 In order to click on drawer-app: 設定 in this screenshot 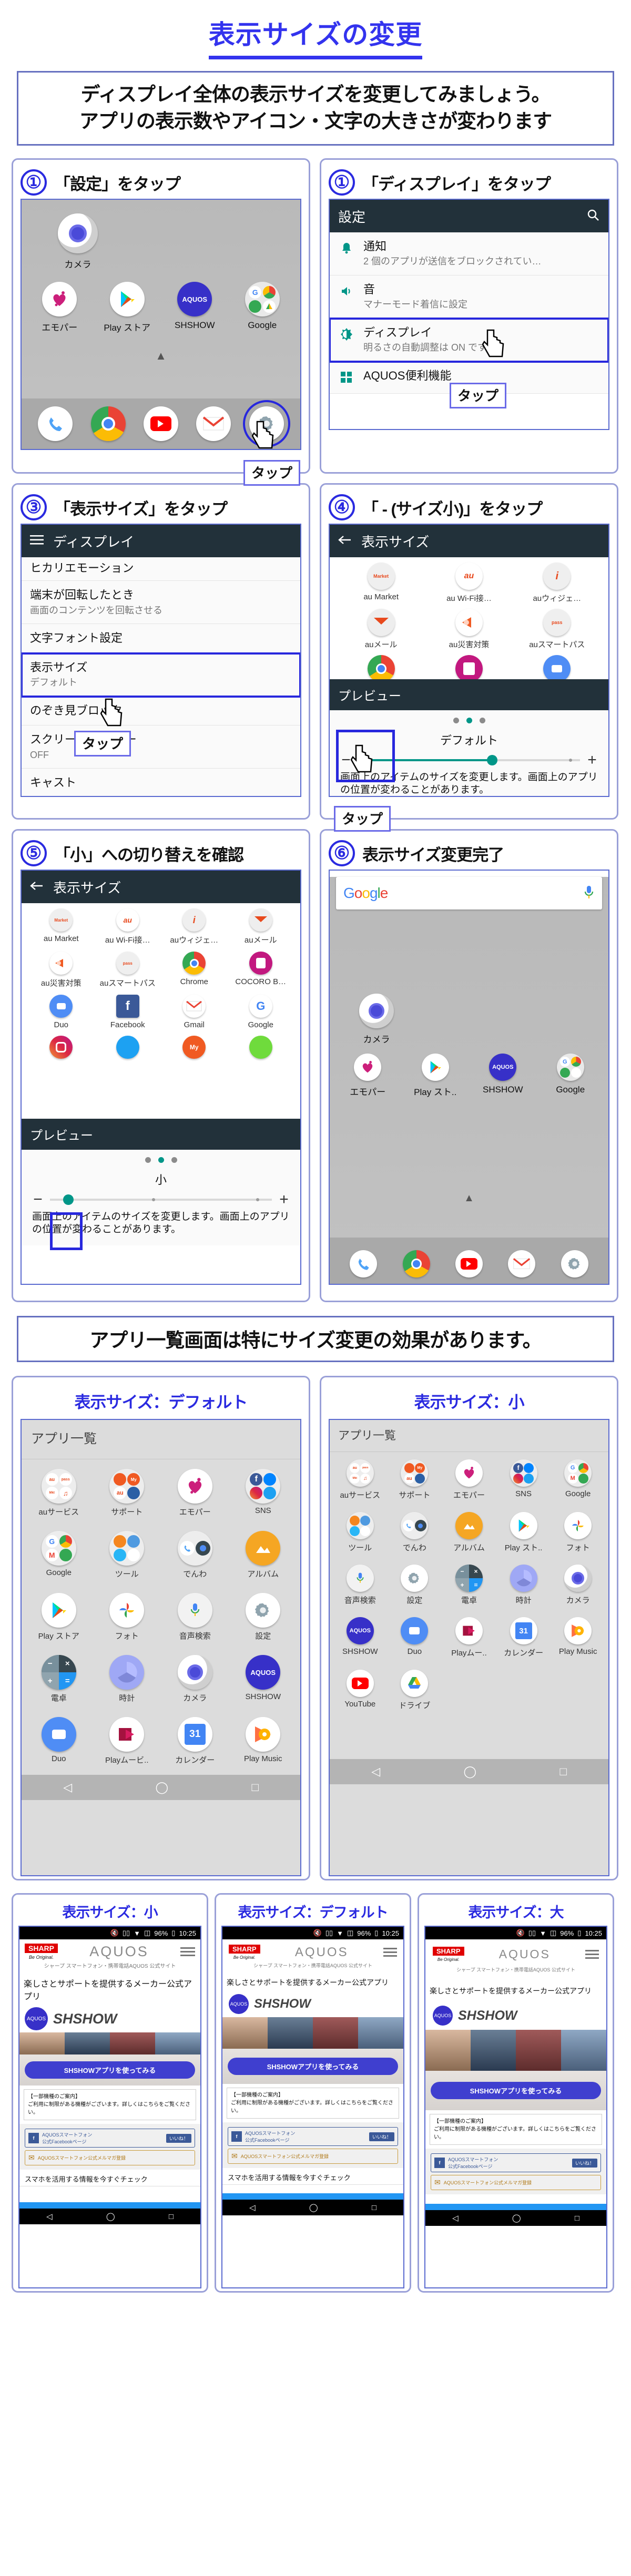, I will do `click(263, 1617)`.